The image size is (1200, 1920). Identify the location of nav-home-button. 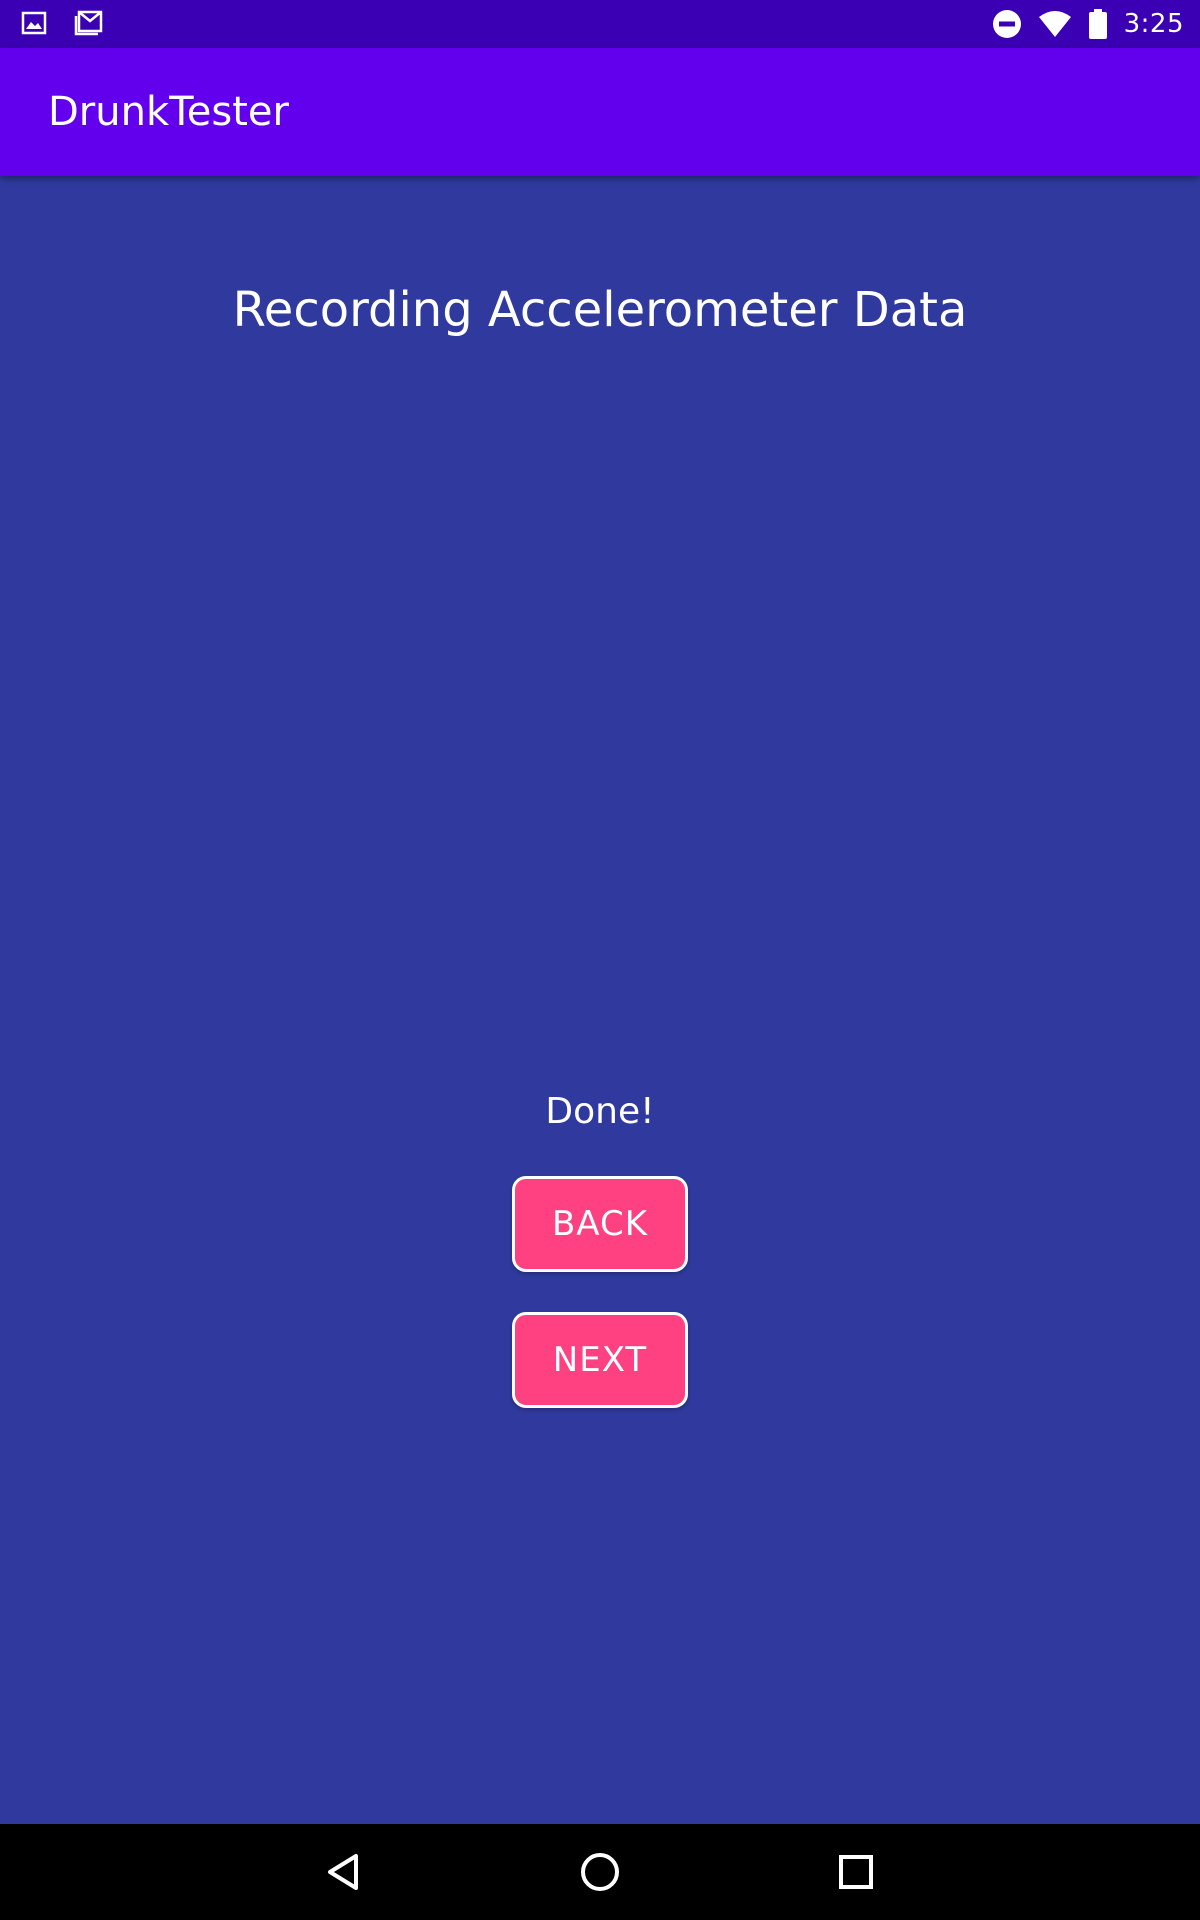
(600, 1872).